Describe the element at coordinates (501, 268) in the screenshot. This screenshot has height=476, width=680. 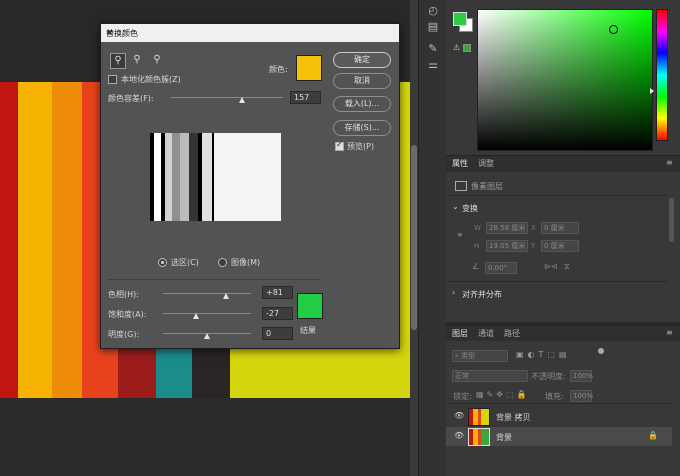
I see `angle-field: 0.00°` at that location.